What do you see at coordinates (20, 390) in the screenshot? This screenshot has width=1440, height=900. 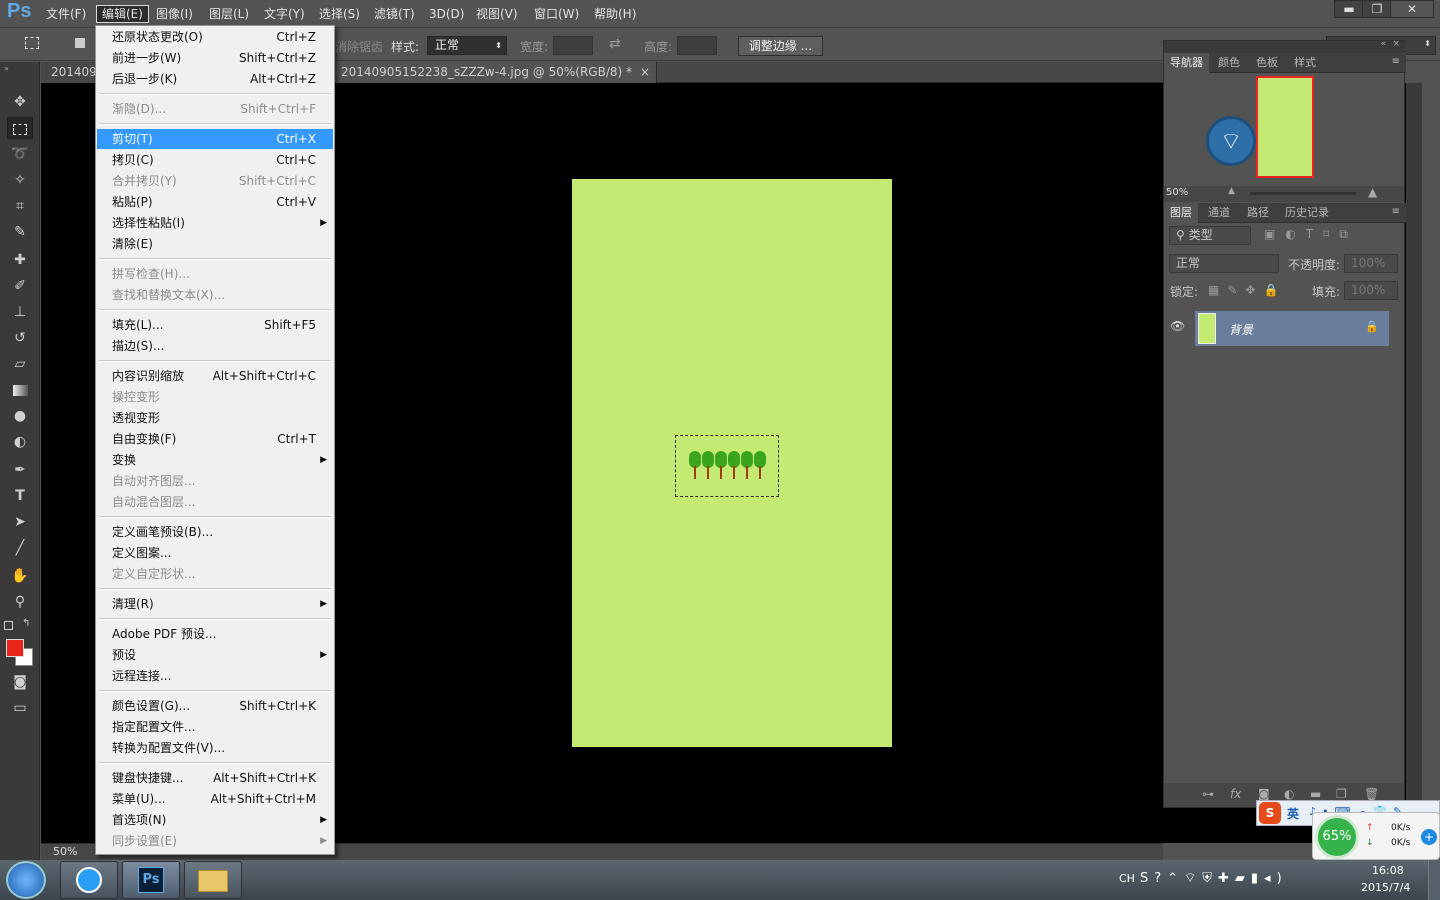 I see `gradient-tool-icon` at bounding box center [20, 390].